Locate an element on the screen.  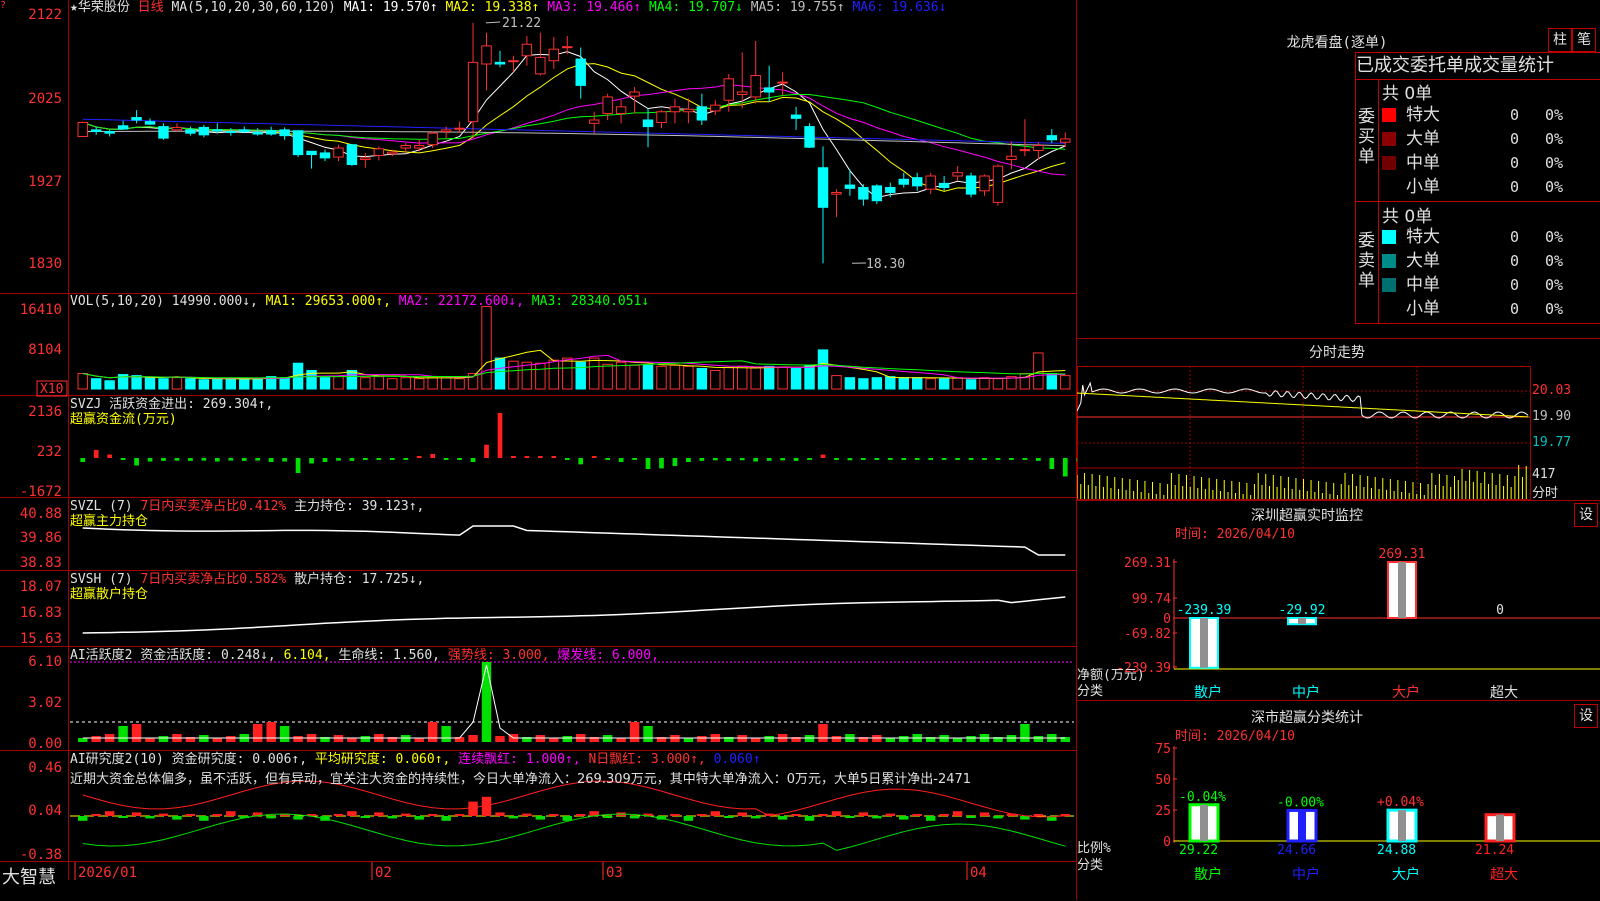
vol-ma20-line is located at coordinates (574, 369).